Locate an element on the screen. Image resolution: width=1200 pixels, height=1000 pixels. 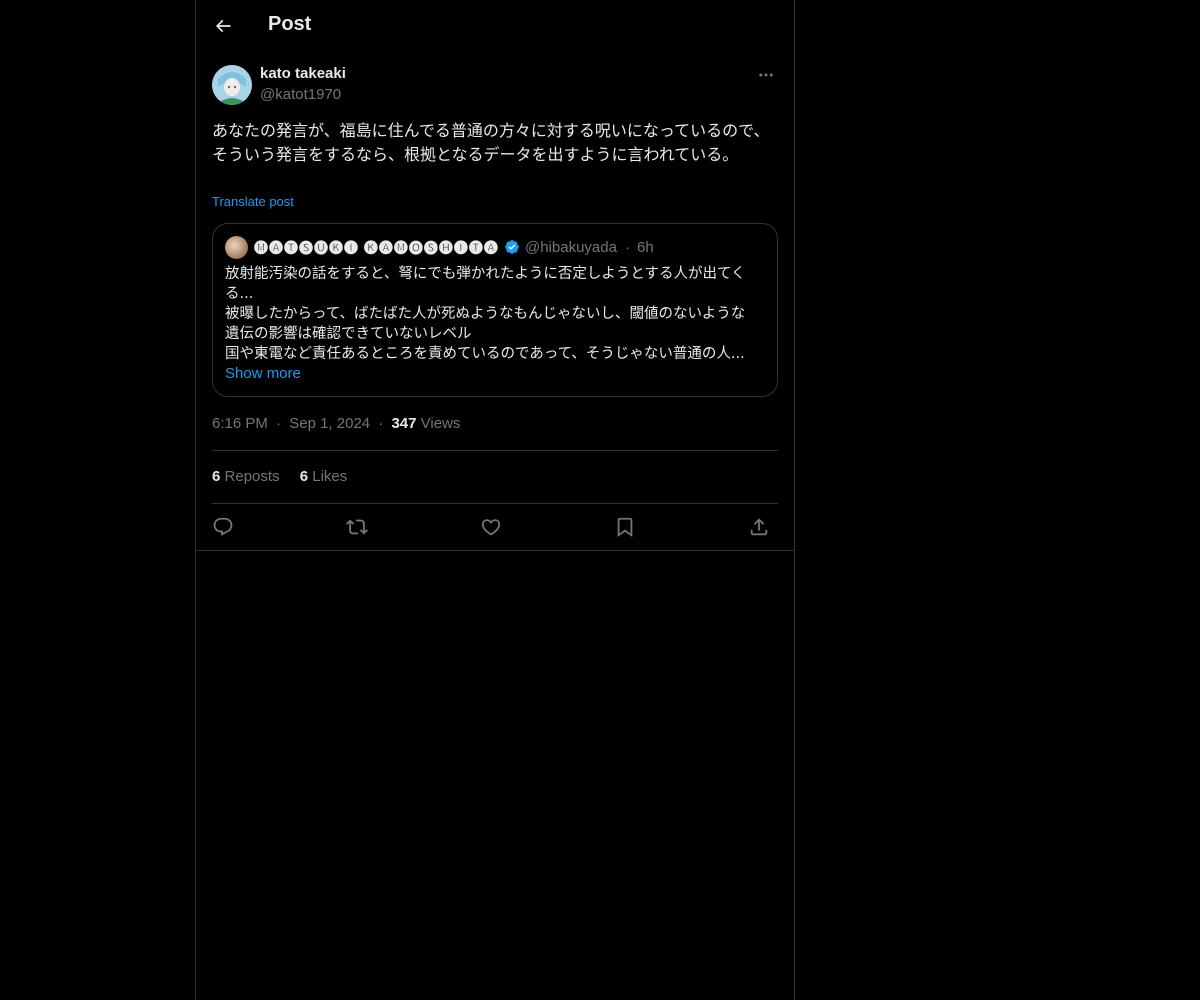
back-arrow-icon is located at coordinates (223, 26).